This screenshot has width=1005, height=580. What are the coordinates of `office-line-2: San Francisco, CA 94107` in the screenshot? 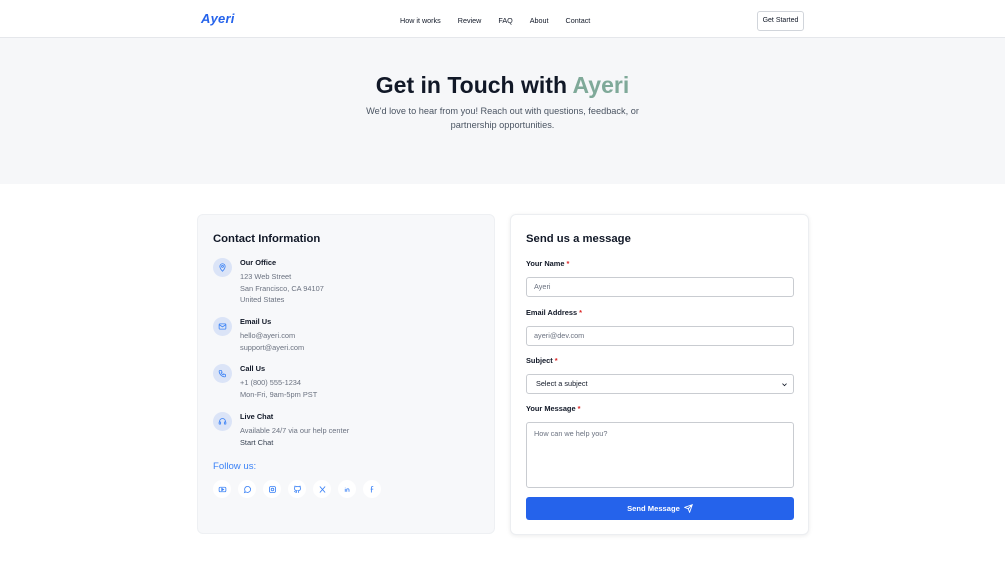 It's located at (282, 288).